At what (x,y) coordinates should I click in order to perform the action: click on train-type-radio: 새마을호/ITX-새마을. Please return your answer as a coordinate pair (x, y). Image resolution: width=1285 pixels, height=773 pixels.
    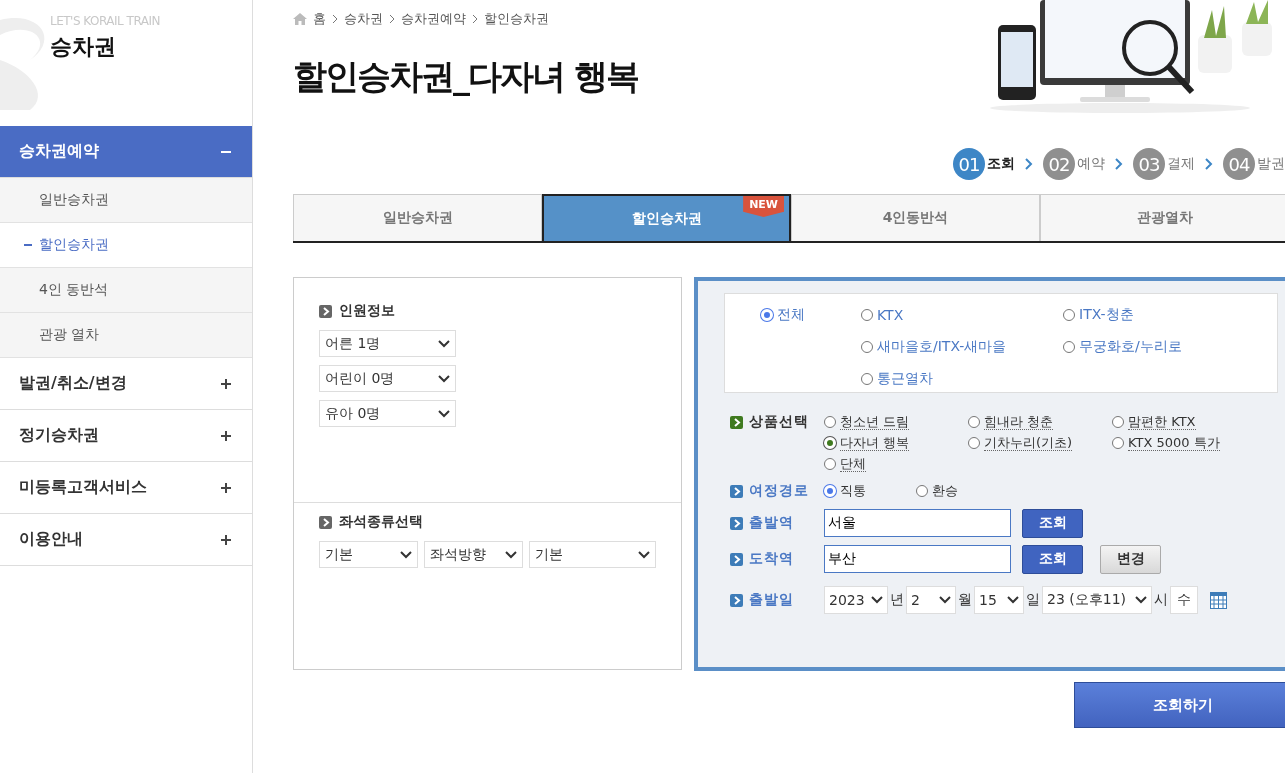
    Looking at the image, I should click on (962, 346).